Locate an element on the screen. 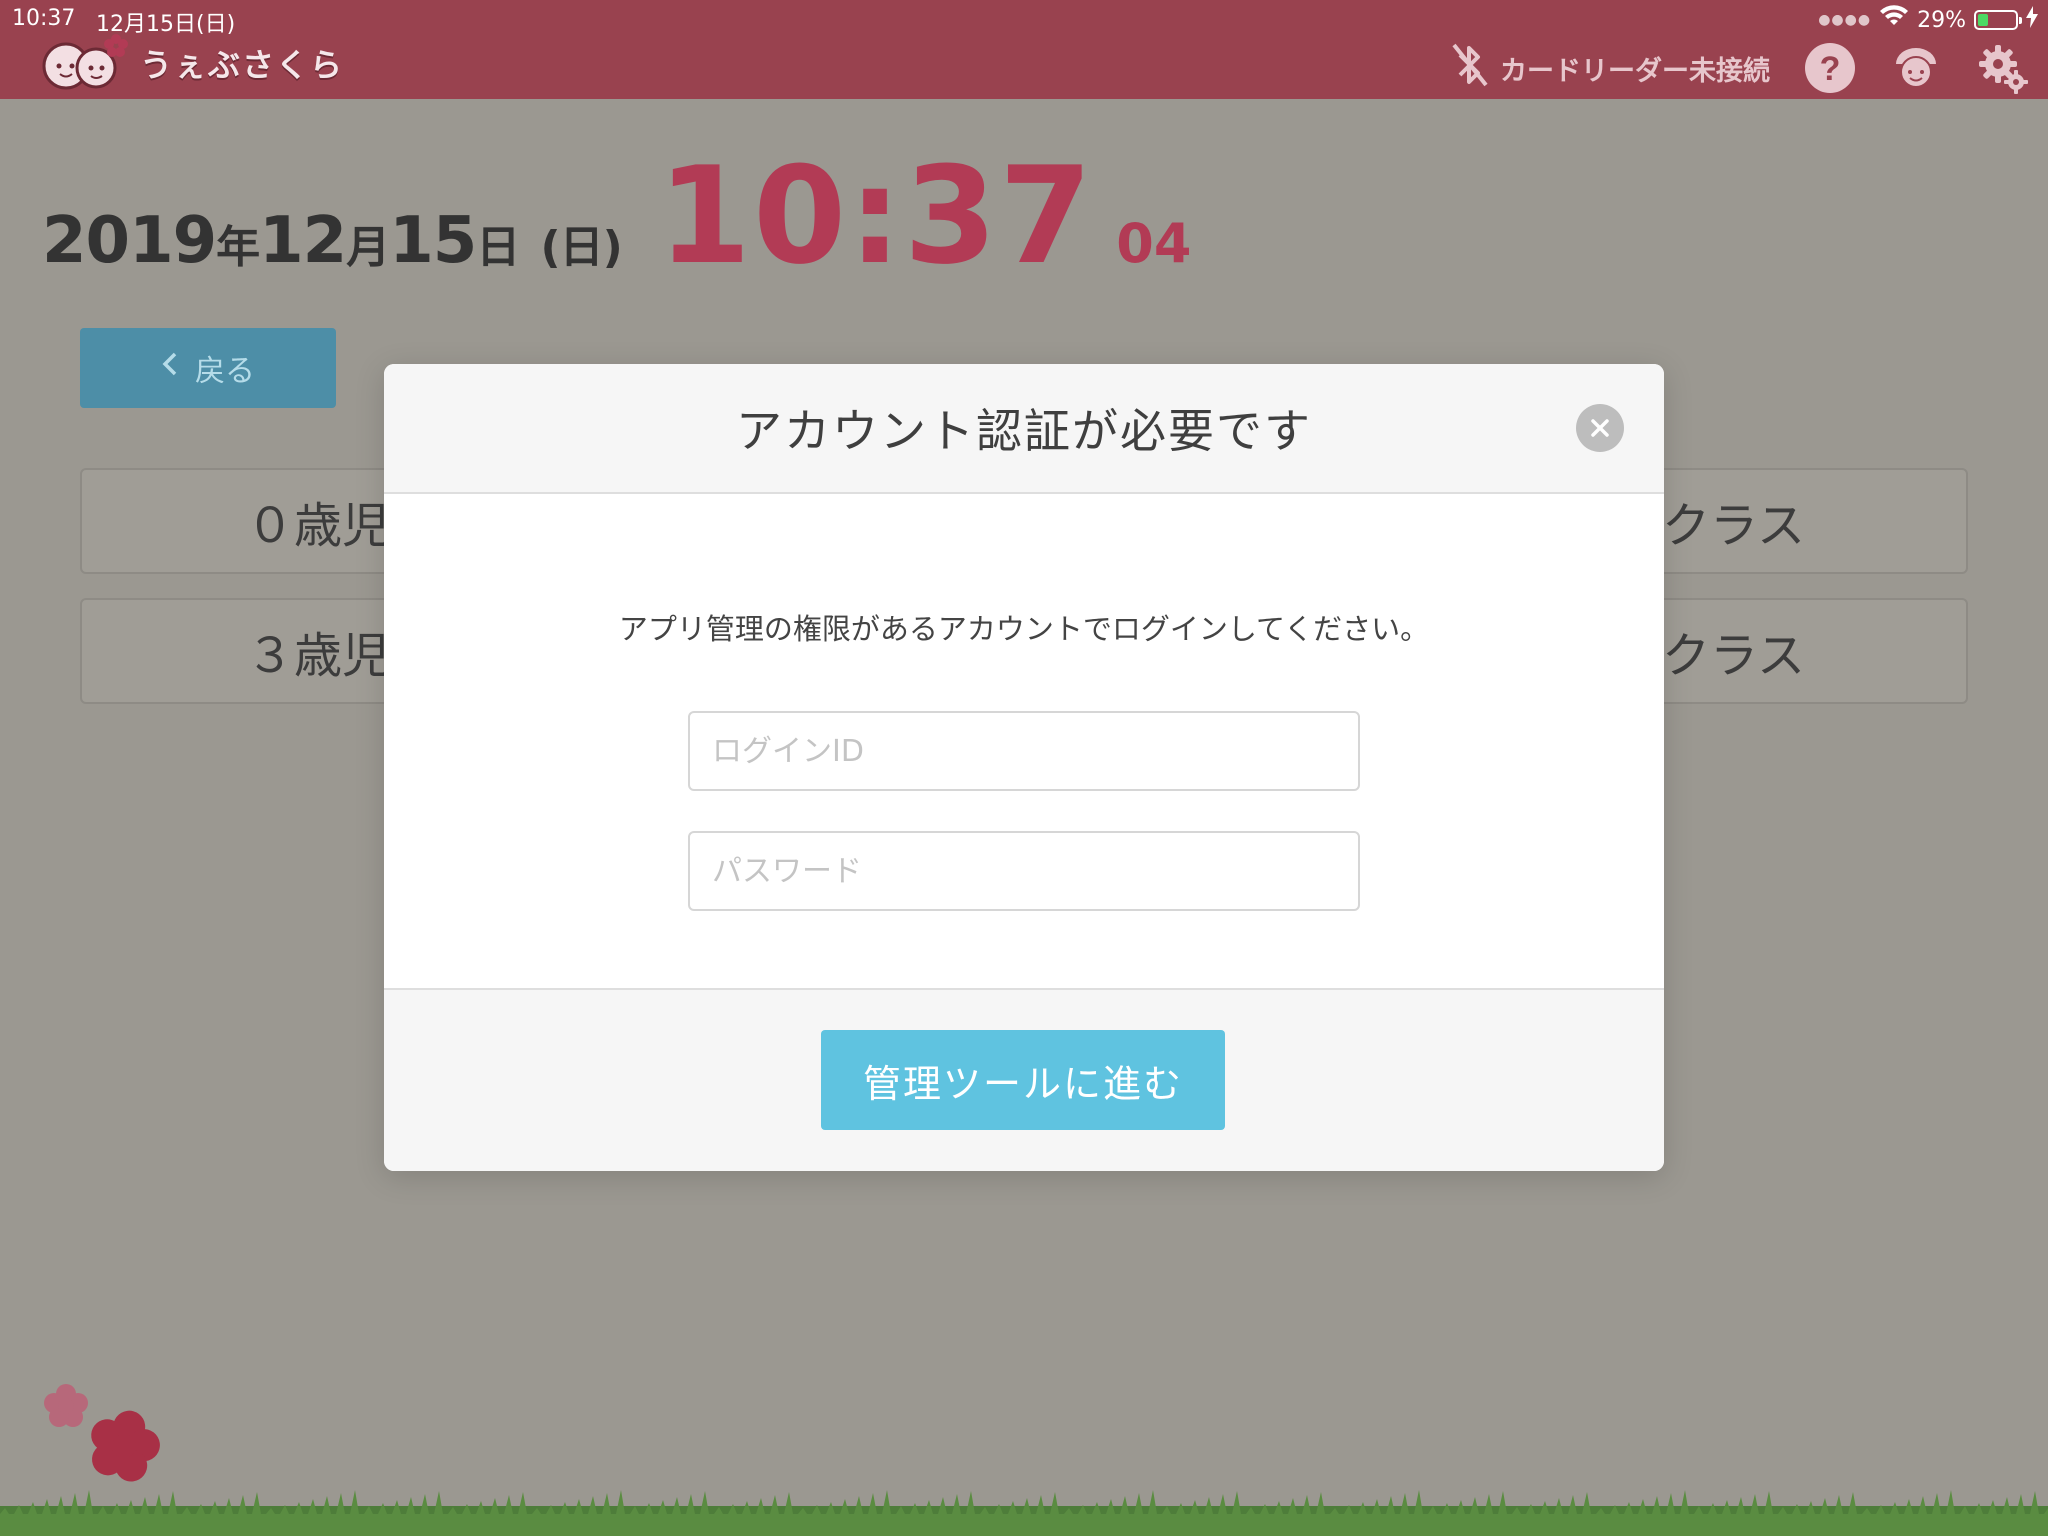 Image resolution: width=2048 pixels, height=1536 pixels. proceed-to-admin-button: 管理ツールに進む is located at coordinates (1023, 1080).